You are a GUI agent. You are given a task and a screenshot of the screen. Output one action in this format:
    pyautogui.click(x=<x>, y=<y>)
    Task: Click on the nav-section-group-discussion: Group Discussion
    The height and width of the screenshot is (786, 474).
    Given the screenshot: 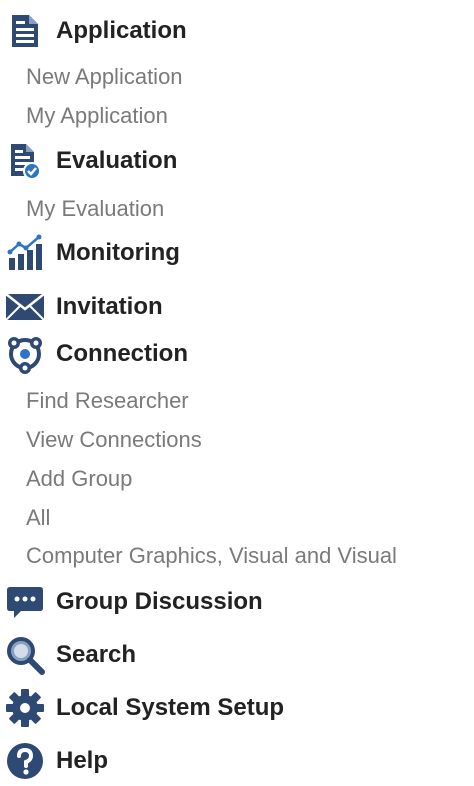 What is the action you would take?
    pyautogui.click(x=133, y=602)
    